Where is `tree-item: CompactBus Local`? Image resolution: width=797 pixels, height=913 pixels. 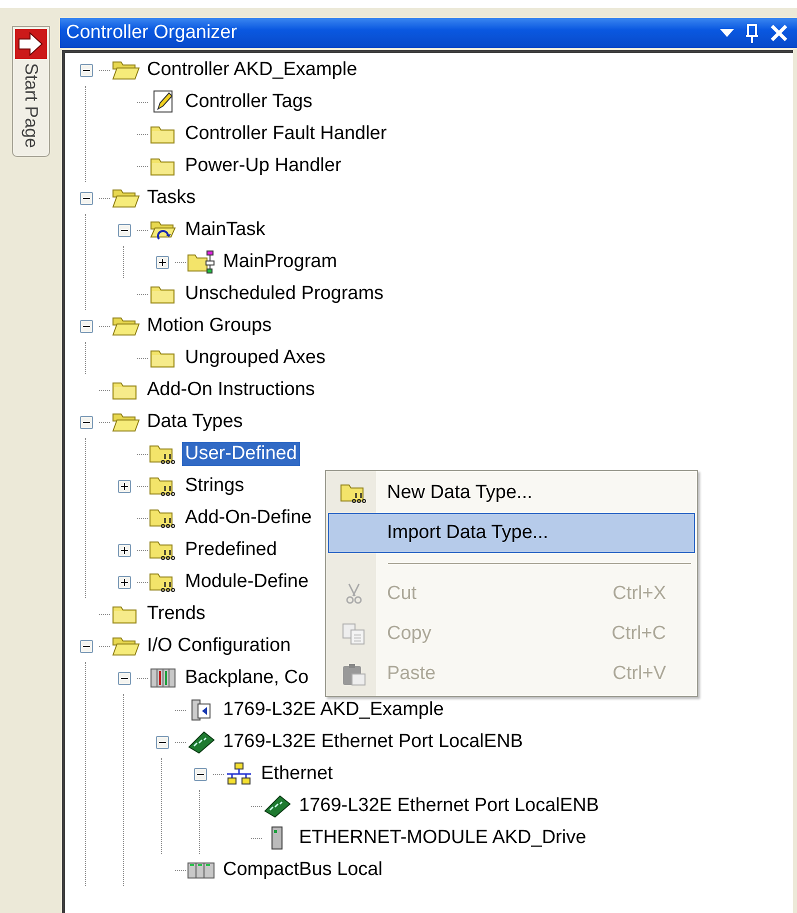 tree-item: CompactBus Local is located at coordinates (303, 870).